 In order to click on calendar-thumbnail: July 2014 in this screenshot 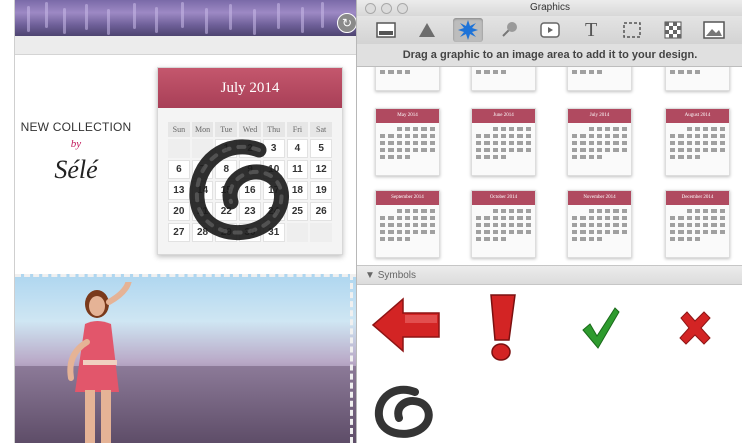, I will do `click(599, 142)`.